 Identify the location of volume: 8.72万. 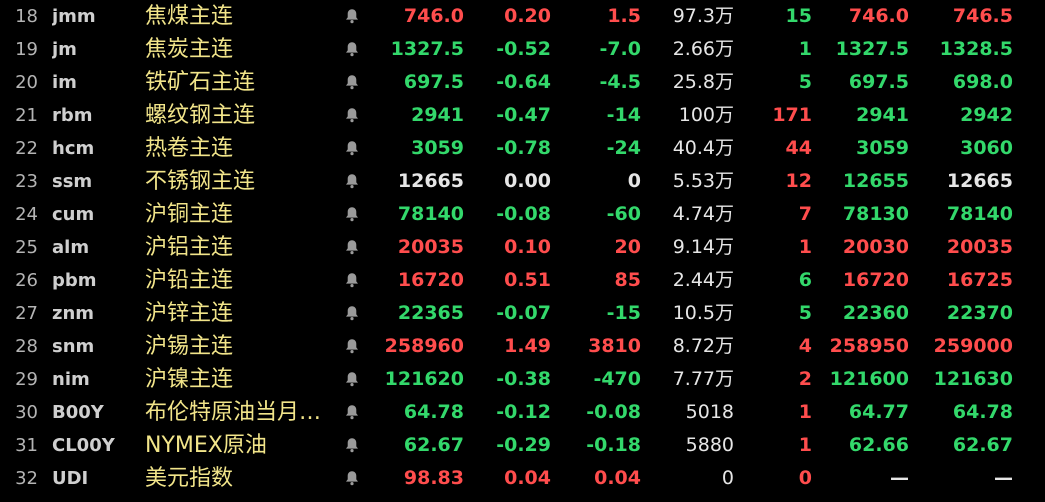
(703, 346).